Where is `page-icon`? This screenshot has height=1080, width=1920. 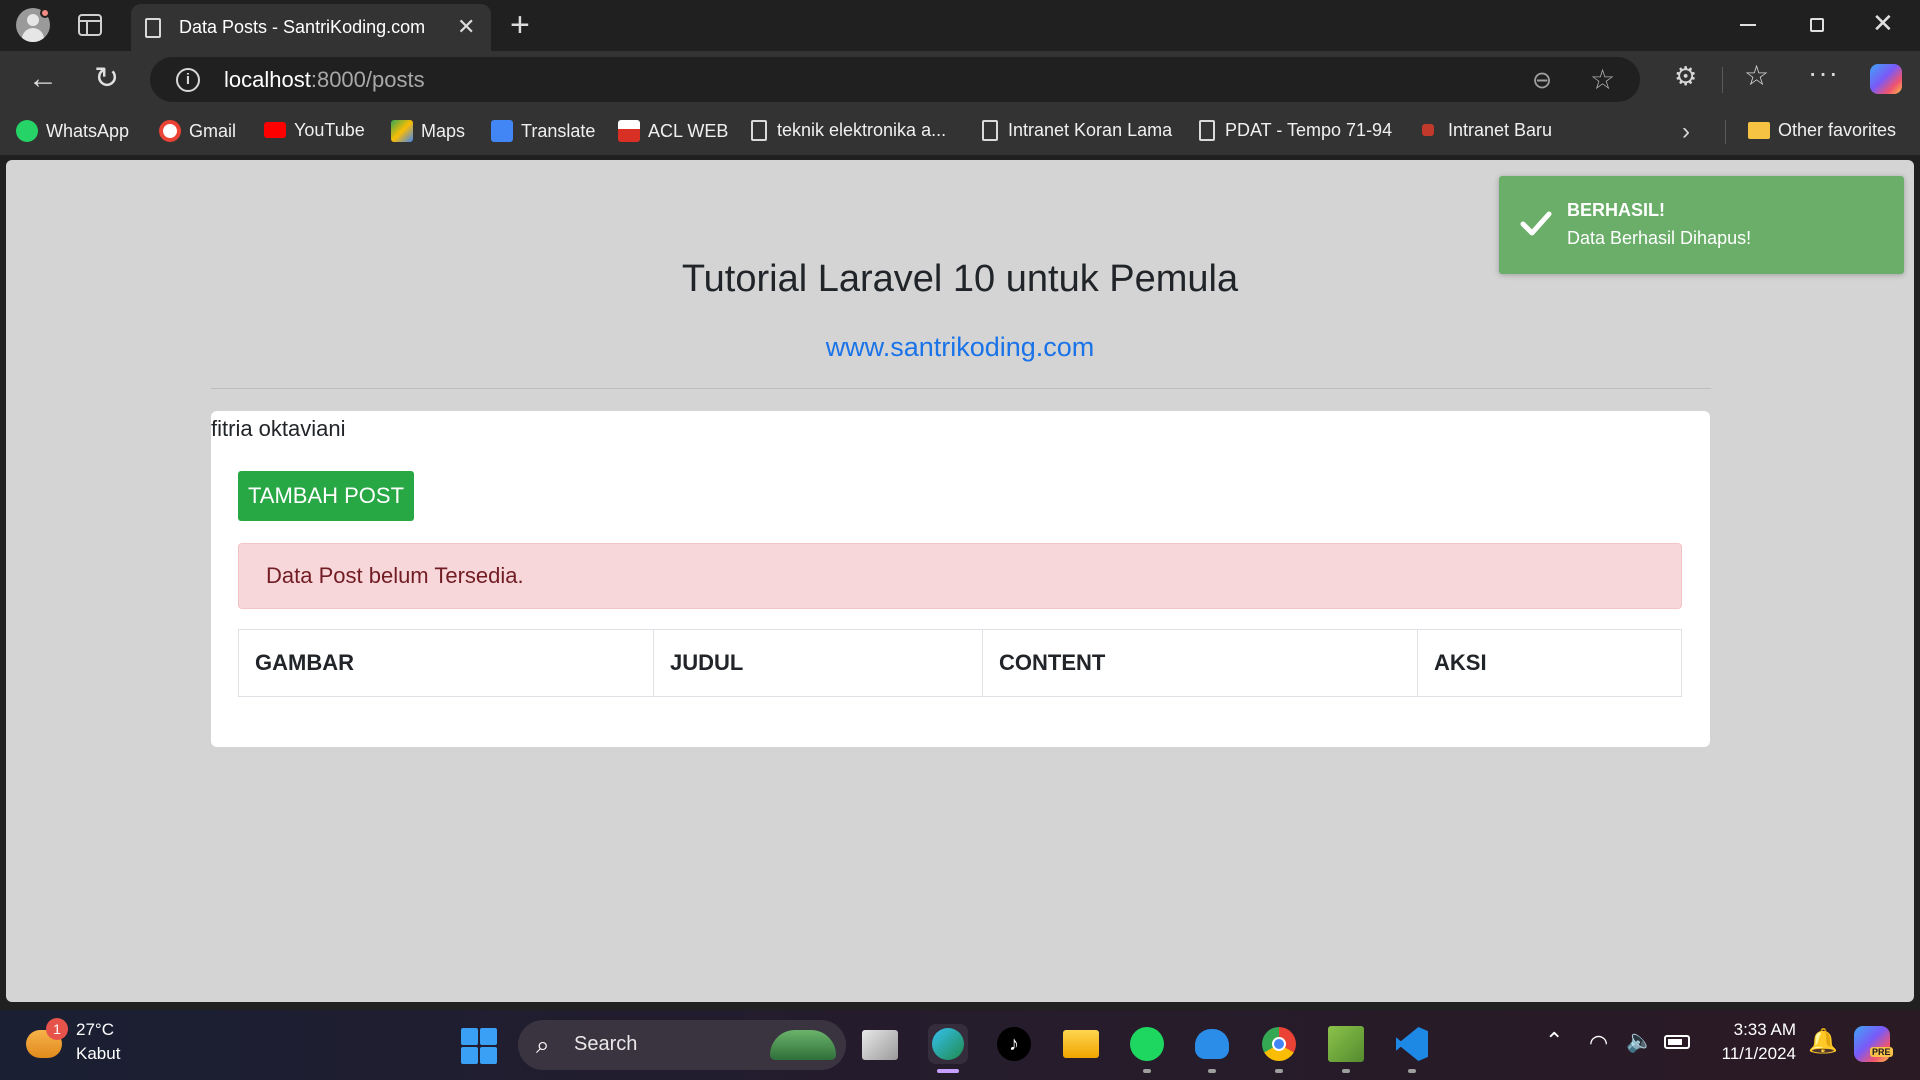 page-icon is located at coordinates (153, 28).